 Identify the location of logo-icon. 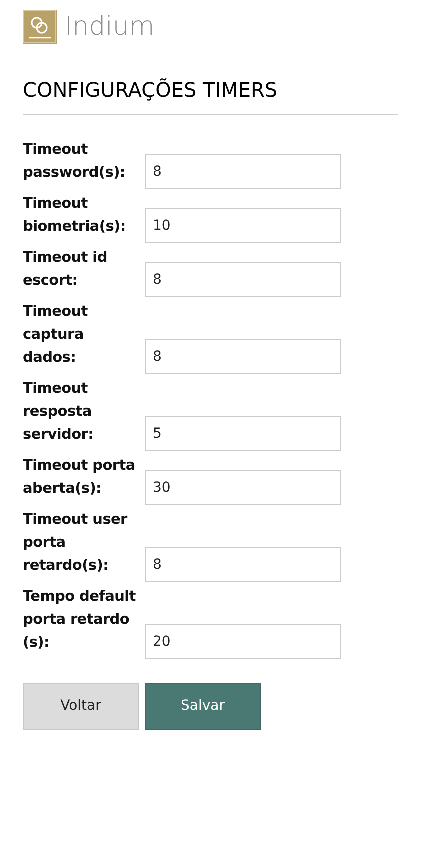
(40, 27).